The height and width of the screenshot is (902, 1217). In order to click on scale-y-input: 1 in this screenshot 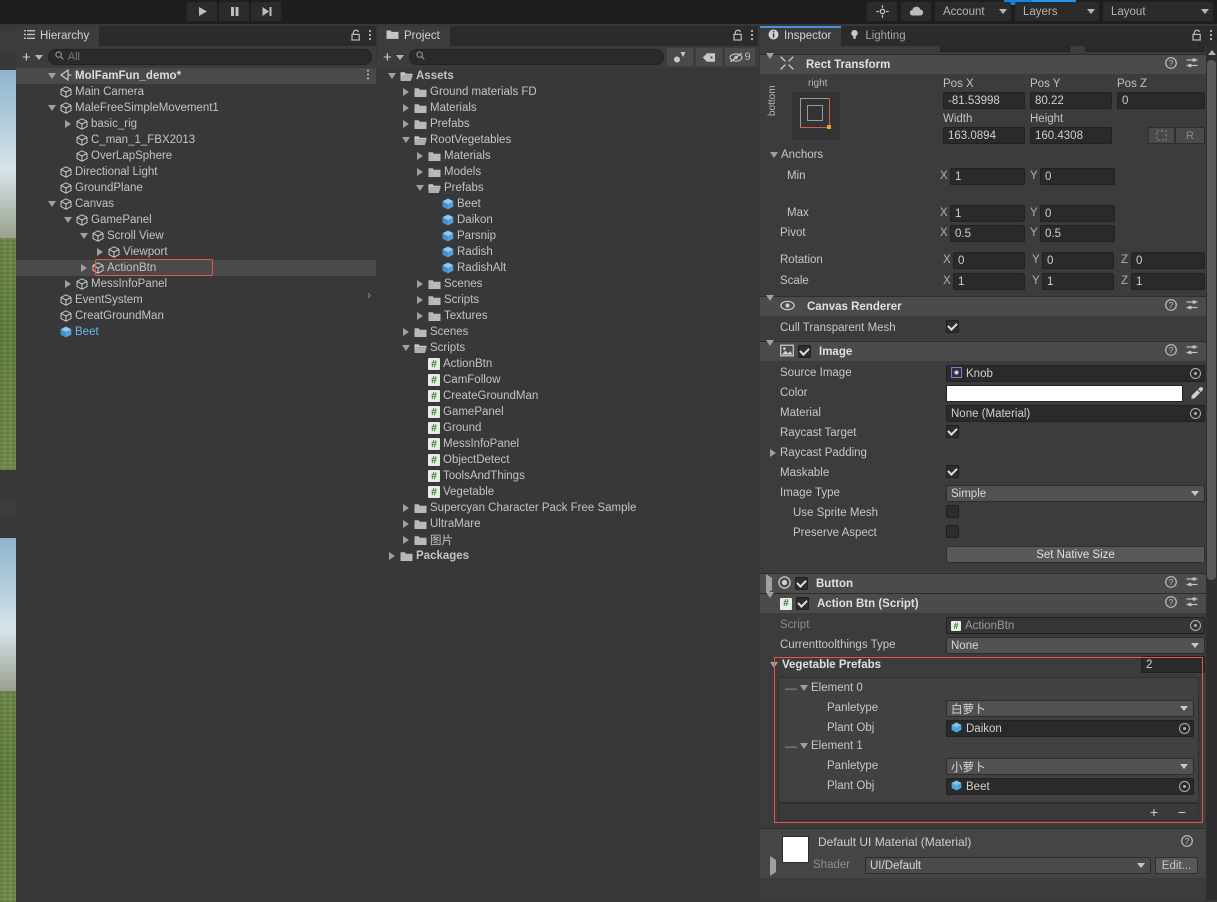, I will do `click(1078, 281)`.